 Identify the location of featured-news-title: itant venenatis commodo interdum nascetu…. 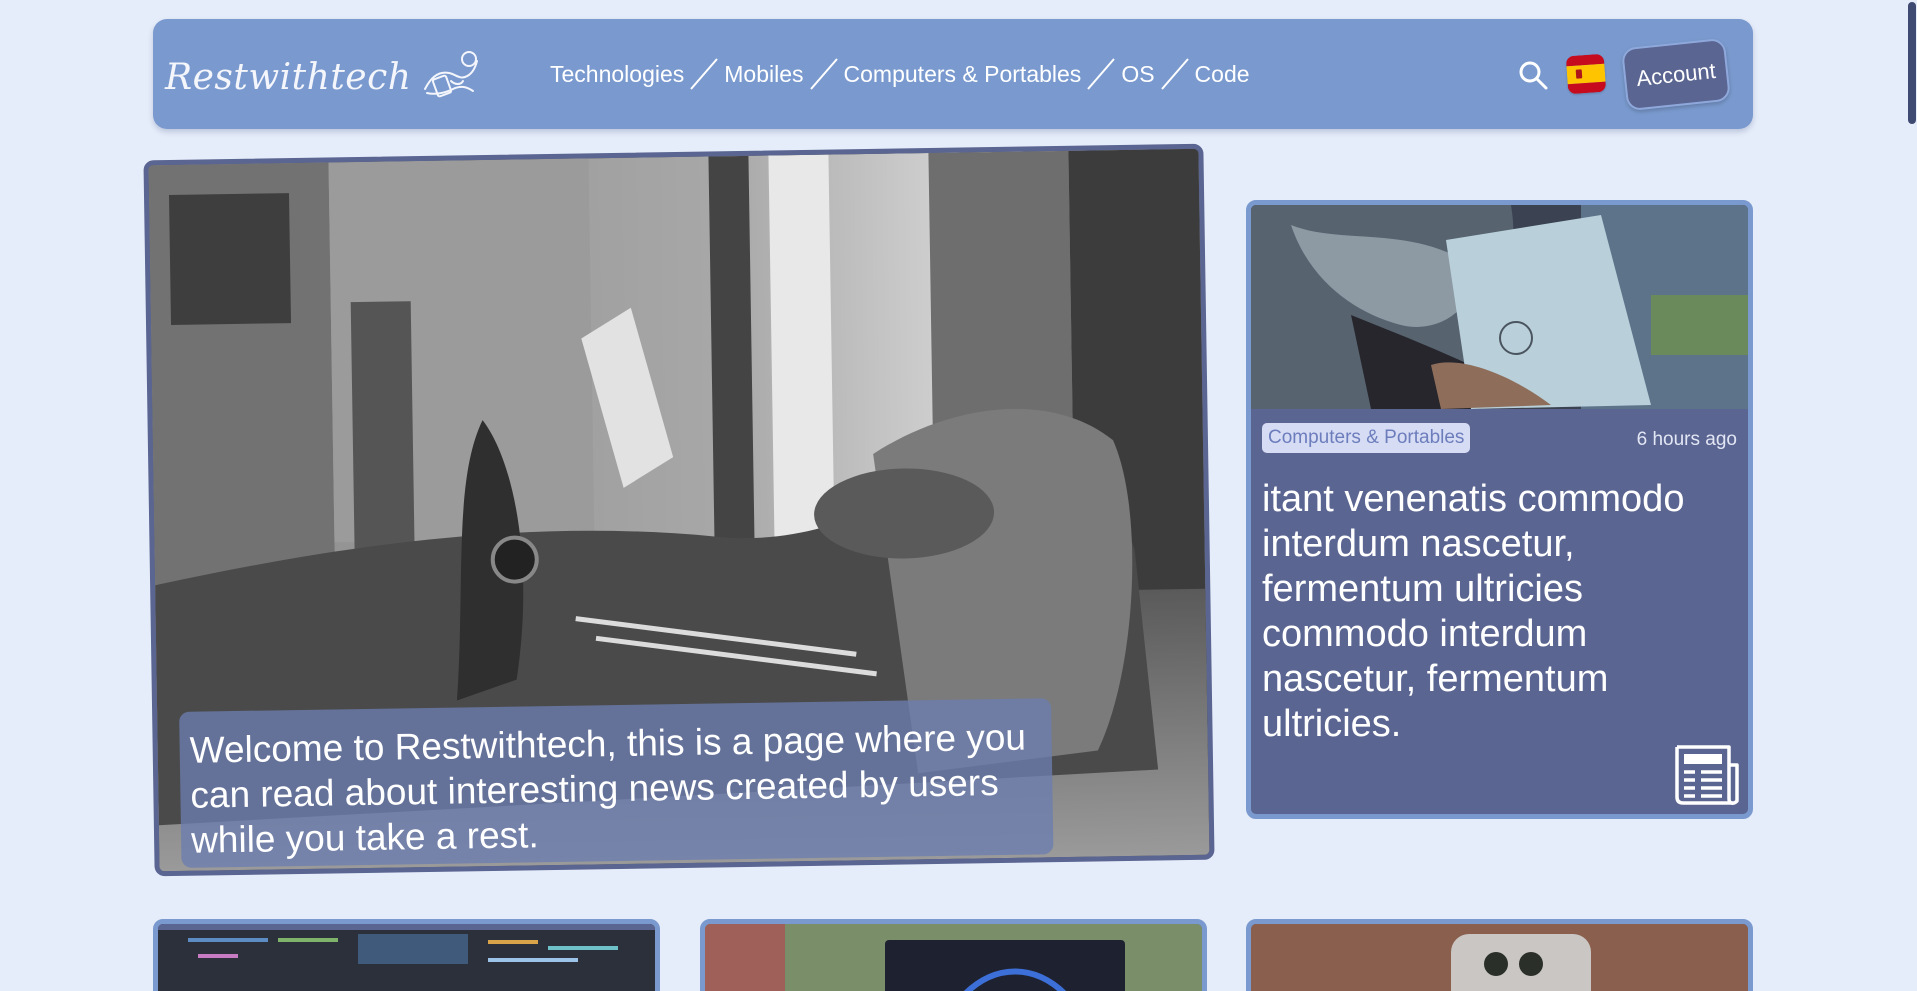
(1497, 612).